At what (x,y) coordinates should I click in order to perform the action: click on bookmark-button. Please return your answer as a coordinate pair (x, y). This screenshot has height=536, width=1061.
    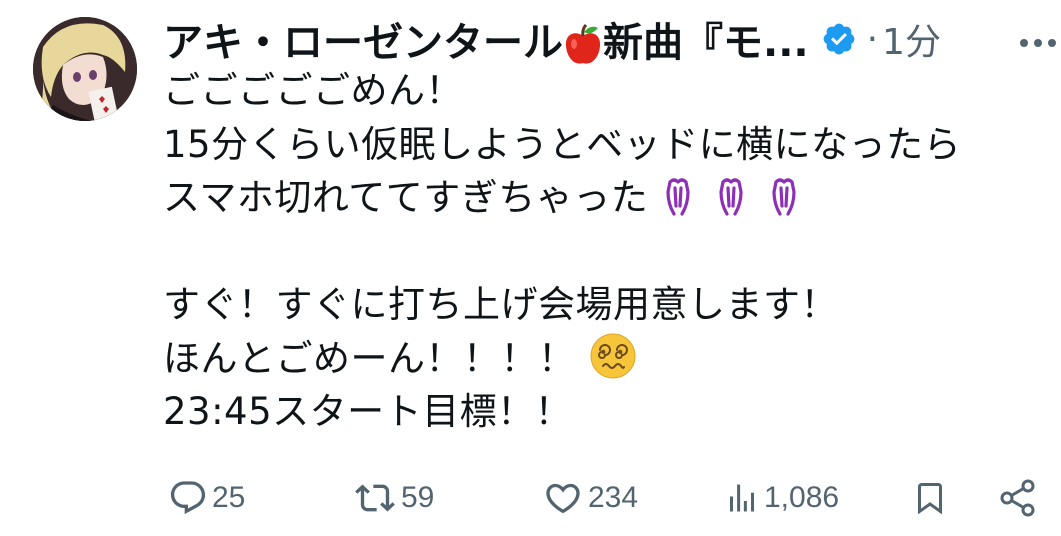
    Looking at the image, I should click on (930, 498).